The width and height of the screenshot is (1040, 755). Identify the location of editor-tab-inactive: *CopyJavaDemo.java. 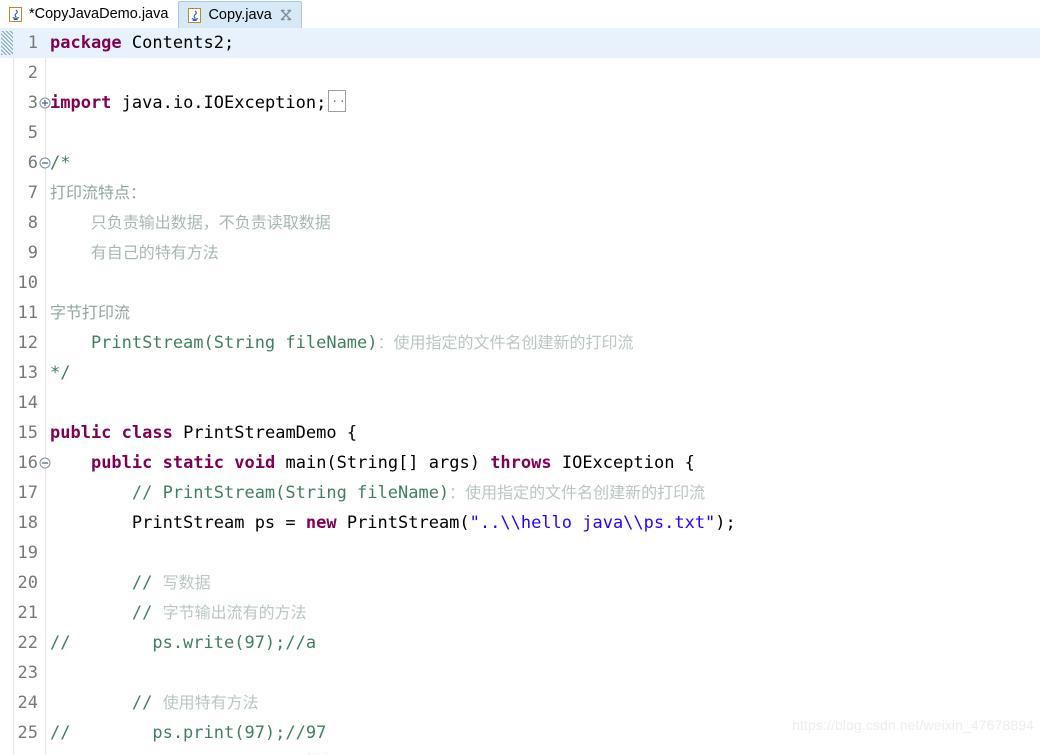
(89, 14).